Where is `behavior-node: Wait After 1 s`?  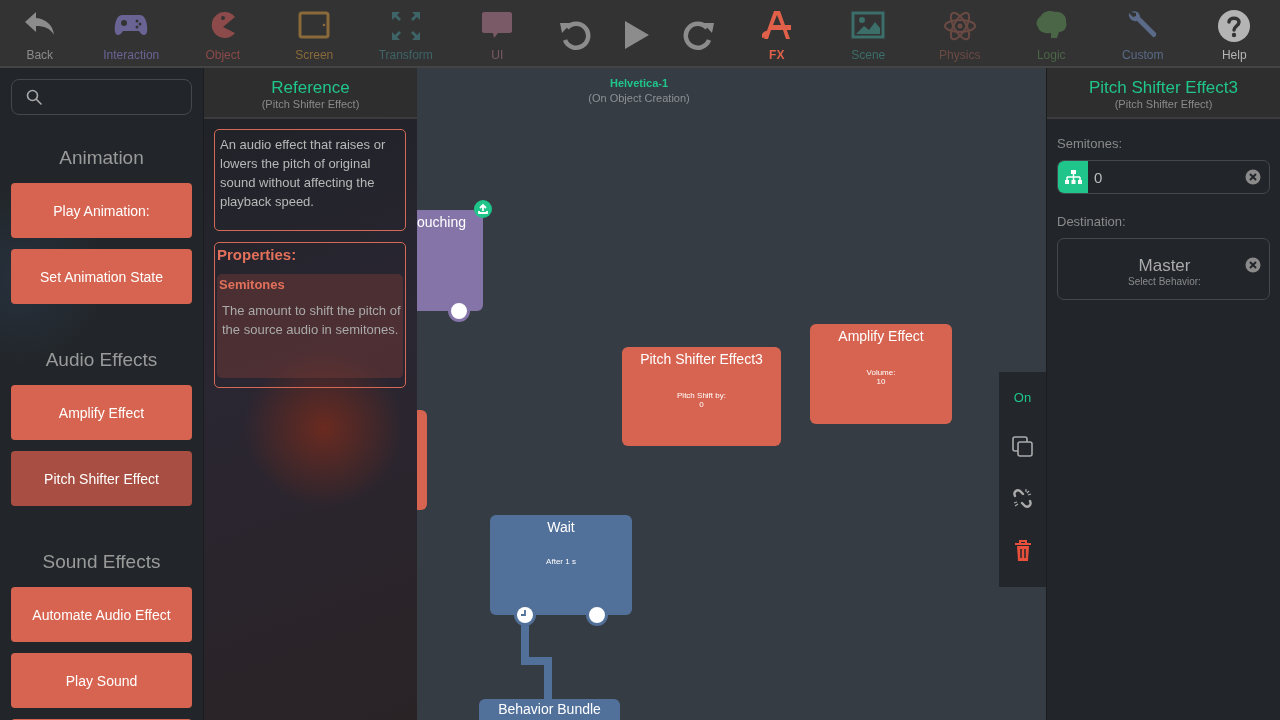 behavior-node: Wait After 1 s is located at coordinates (561, 565).